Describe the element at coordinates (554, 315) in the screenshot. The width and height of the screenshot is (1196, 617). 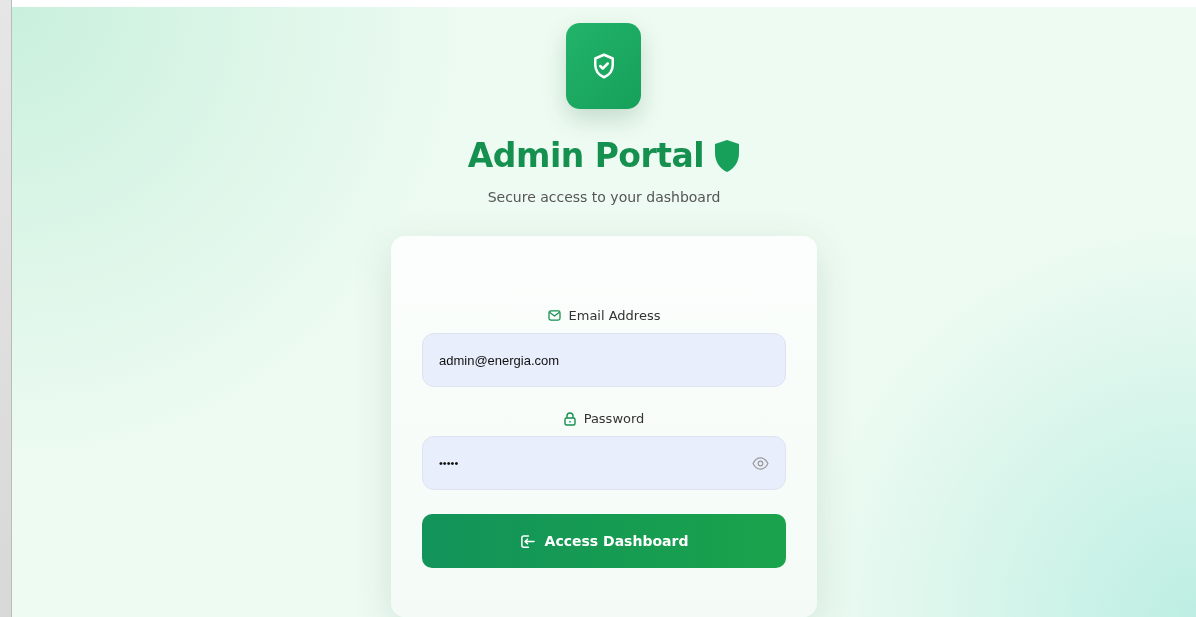
I see `envelope-icon` at that location.